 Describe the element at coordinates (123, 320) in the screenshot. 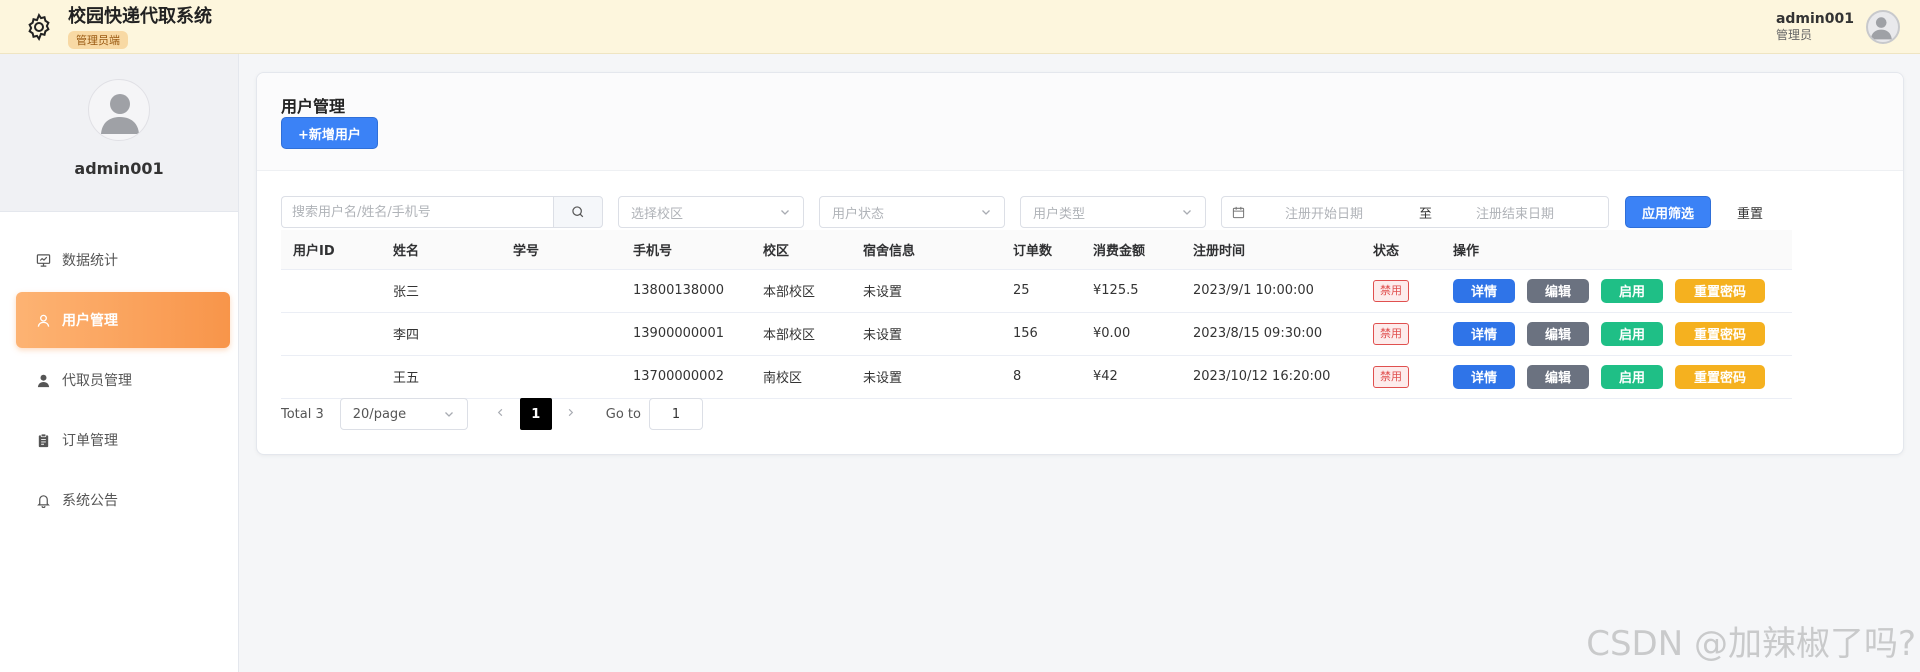

I see `sidebar-item-user-management: 用户管理` at that location.